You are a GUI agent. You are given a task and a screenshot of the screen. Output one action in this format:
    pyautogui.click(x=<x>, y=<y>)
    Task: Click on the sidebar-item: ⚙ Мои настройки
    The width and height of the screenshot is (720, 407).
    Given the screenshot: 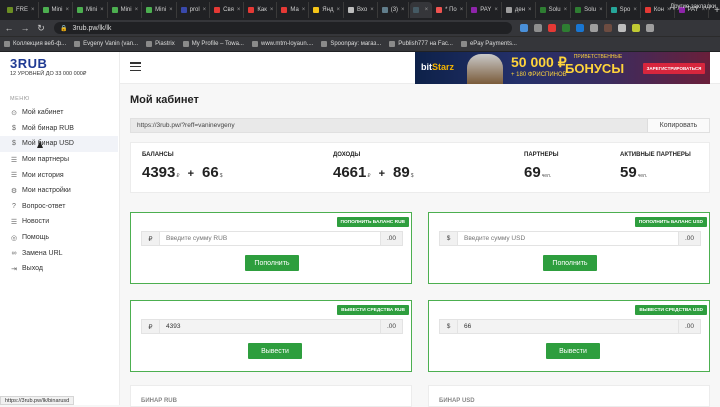 What is the action you would take?
    pyautogui.click(x=59, y=191)
    